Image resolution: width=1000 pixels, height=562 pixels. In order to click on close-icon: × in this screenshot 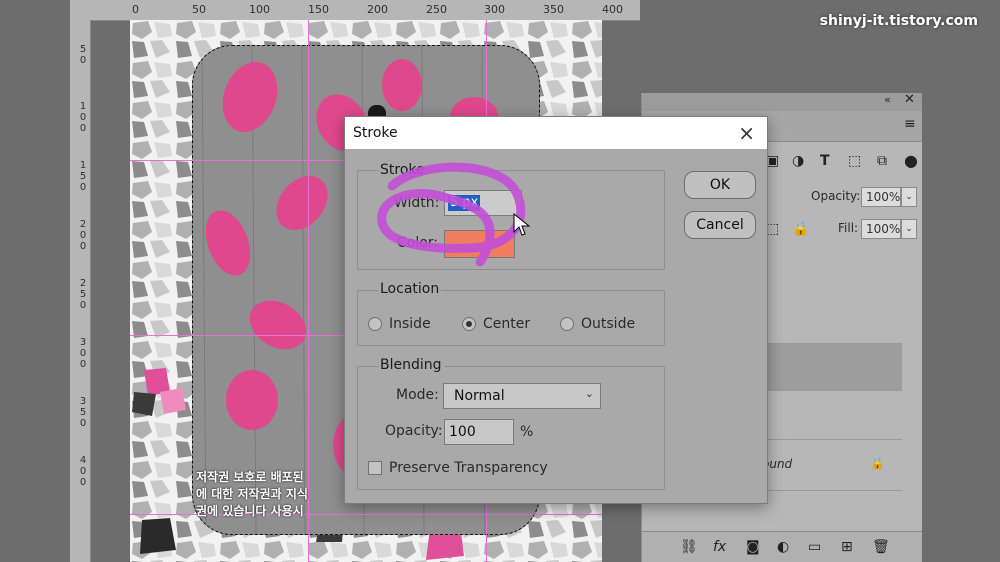, I will do `click(746, 133)`.